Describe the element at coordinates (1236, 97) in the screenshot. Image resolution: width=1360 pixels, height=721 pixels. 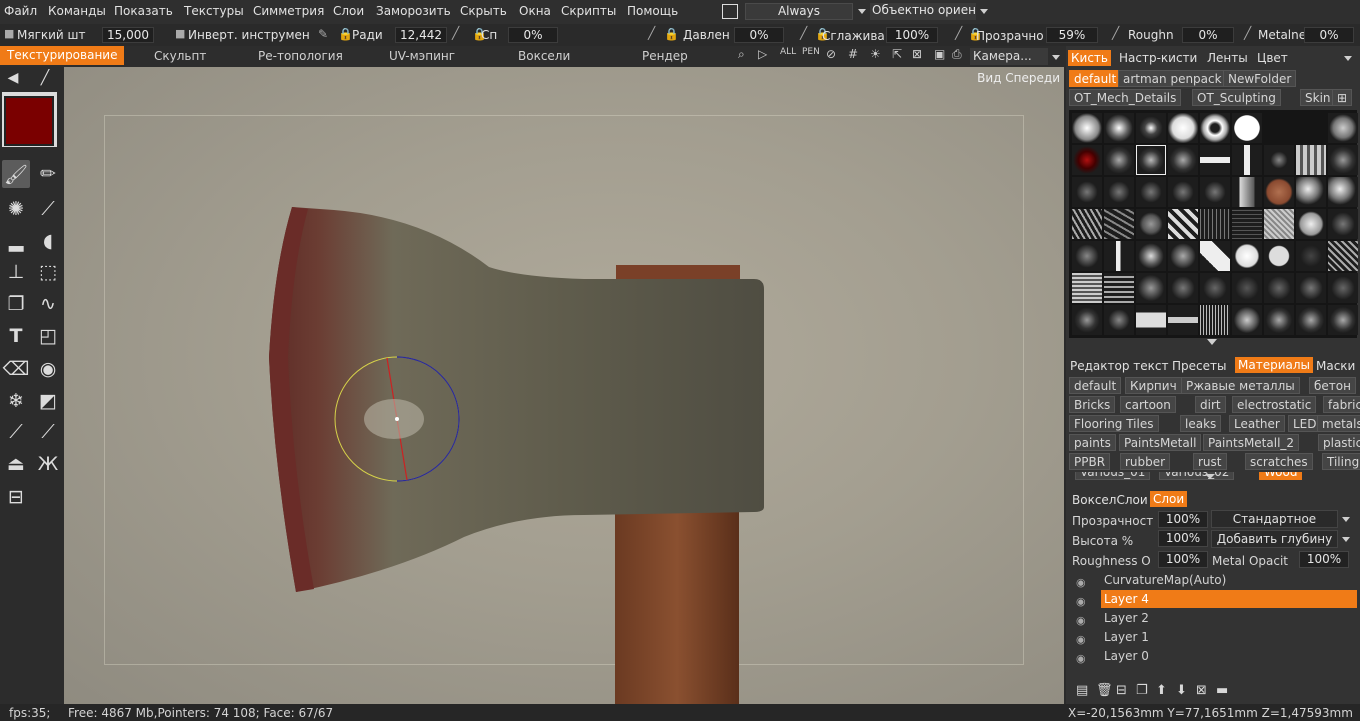
I see `brushset-ot-sculpting: OT_Sculpting` at that location.